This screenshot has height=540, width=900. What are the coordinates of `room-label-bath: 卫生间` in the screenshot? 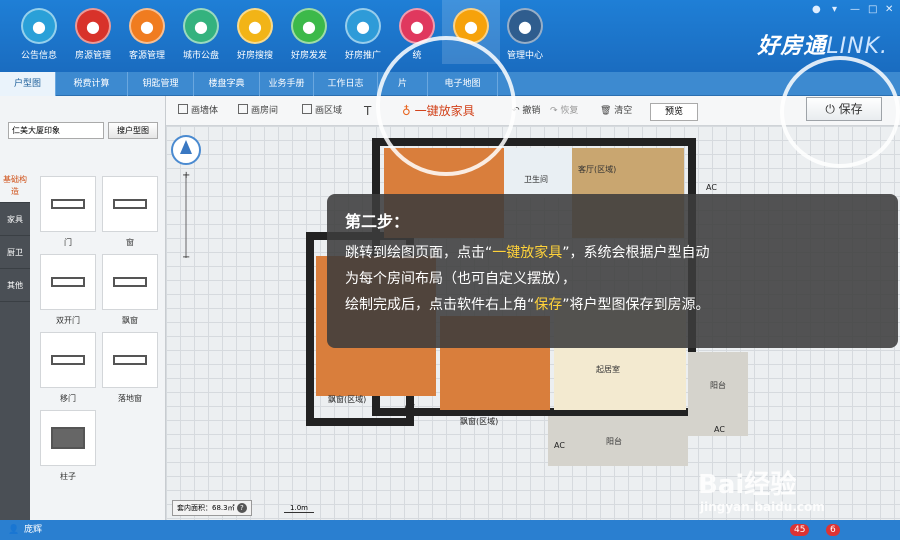 It's located at (536, 179).